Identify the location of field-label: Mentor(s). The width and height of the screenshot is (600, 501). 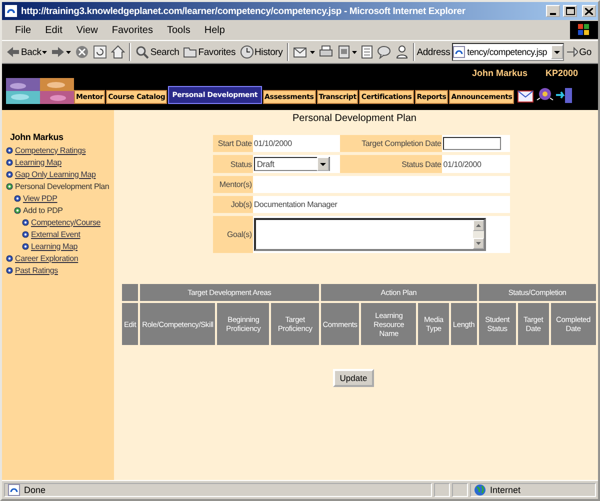
(232, 184).